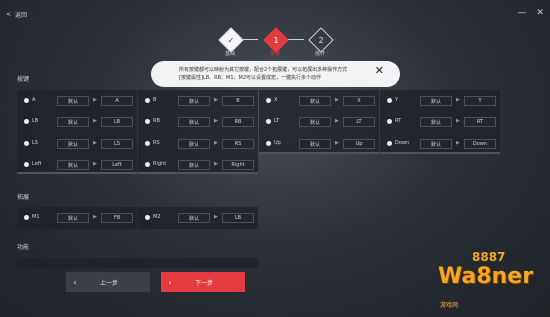 The height and width of the screenshot is (317, 550). What do you see at coordinates (117, 218) in the screenshot?
I see `target-select: FB` at bounding box center [117, 218].